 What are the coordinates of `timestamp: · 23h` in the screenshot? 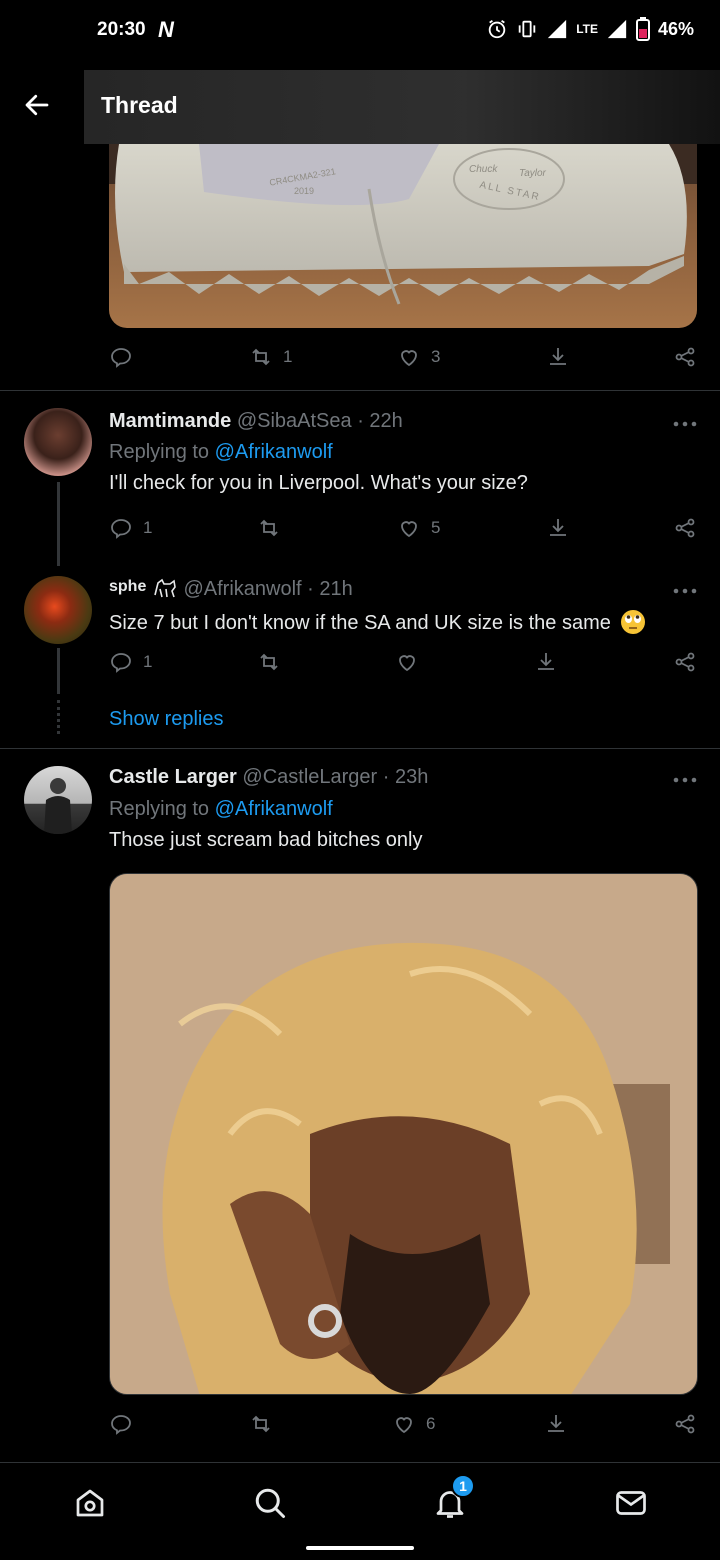 It's located at (405, 777).